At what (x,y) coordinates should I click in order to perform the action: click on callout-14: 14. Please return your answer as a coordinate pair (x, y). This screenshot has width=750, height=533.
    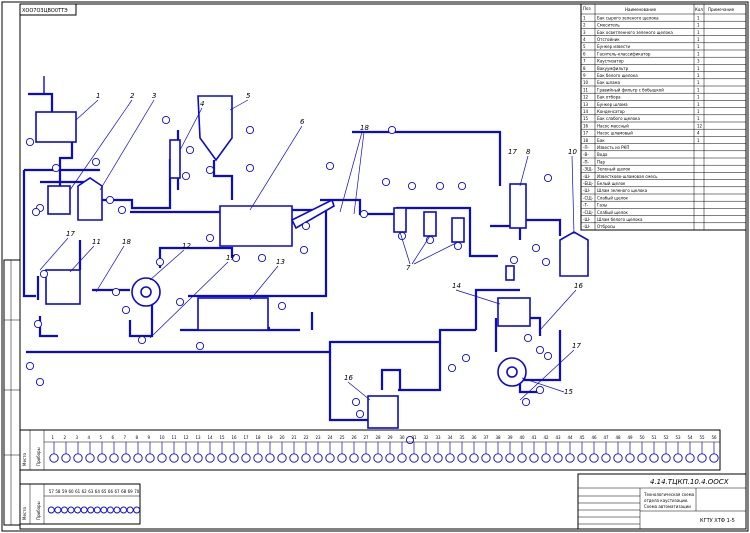
    Looking at the image, I should click on (456, 286).